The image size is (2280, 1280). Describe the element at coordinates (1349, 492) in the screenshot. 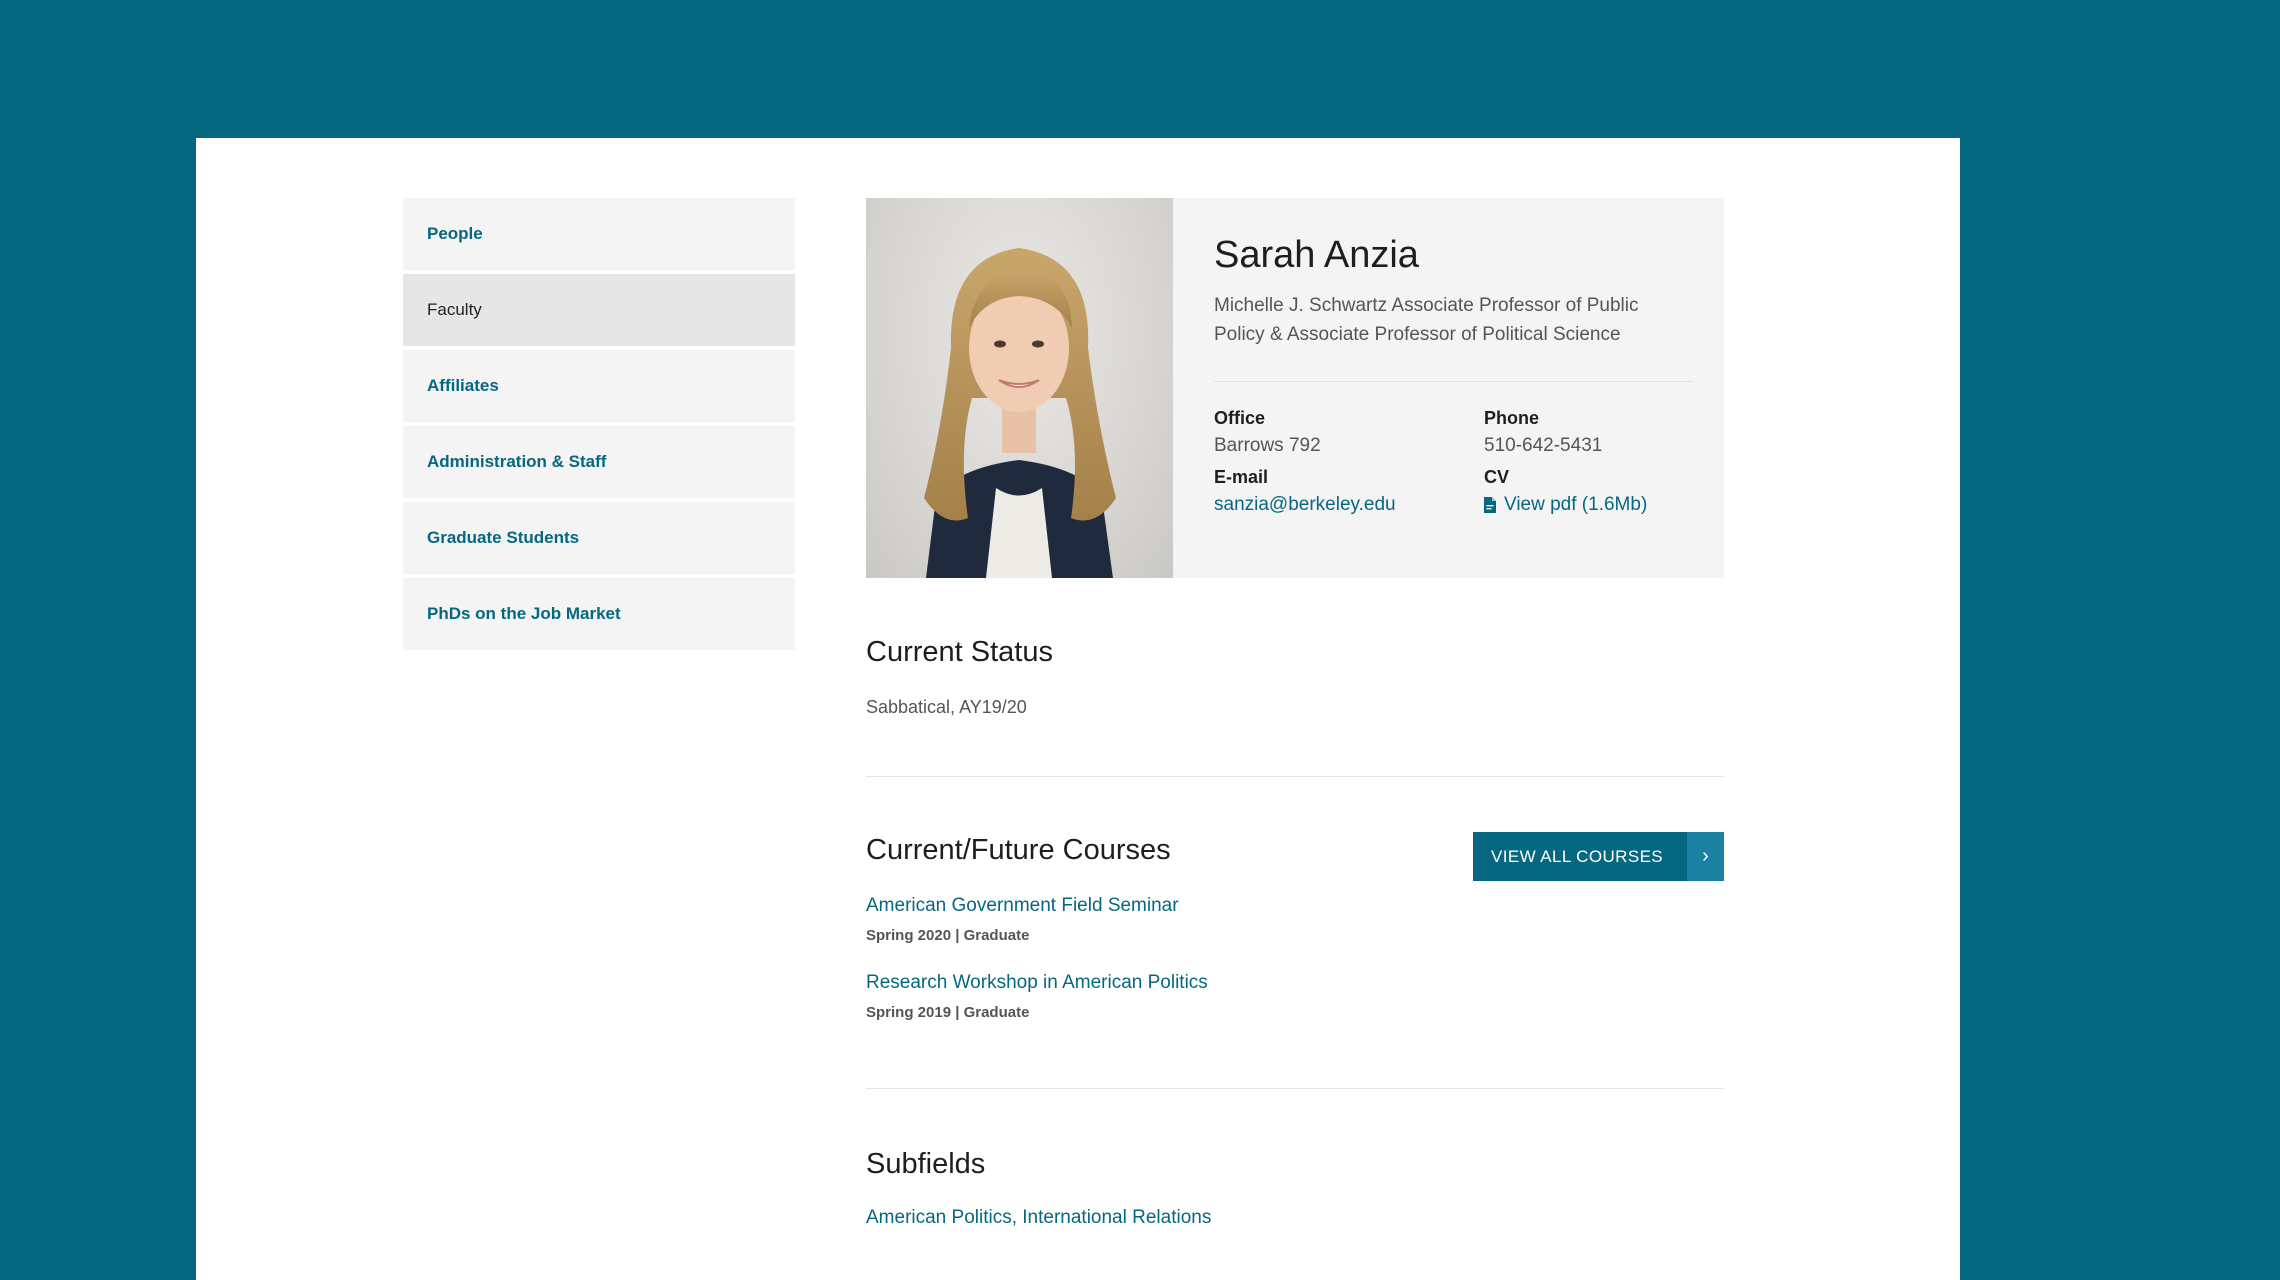

I see `email-block: E-mail sanzia@berkeley.edu` at that location.